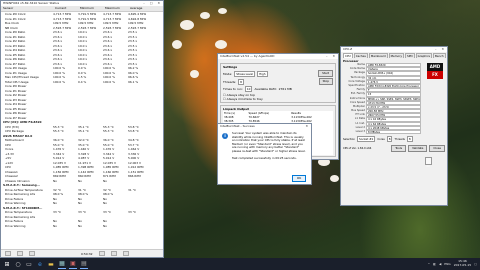  What do you see at coordinates (233, 89) in the screenshot?
I see `times-label: Times to run:` at bounding box center [233, 89].